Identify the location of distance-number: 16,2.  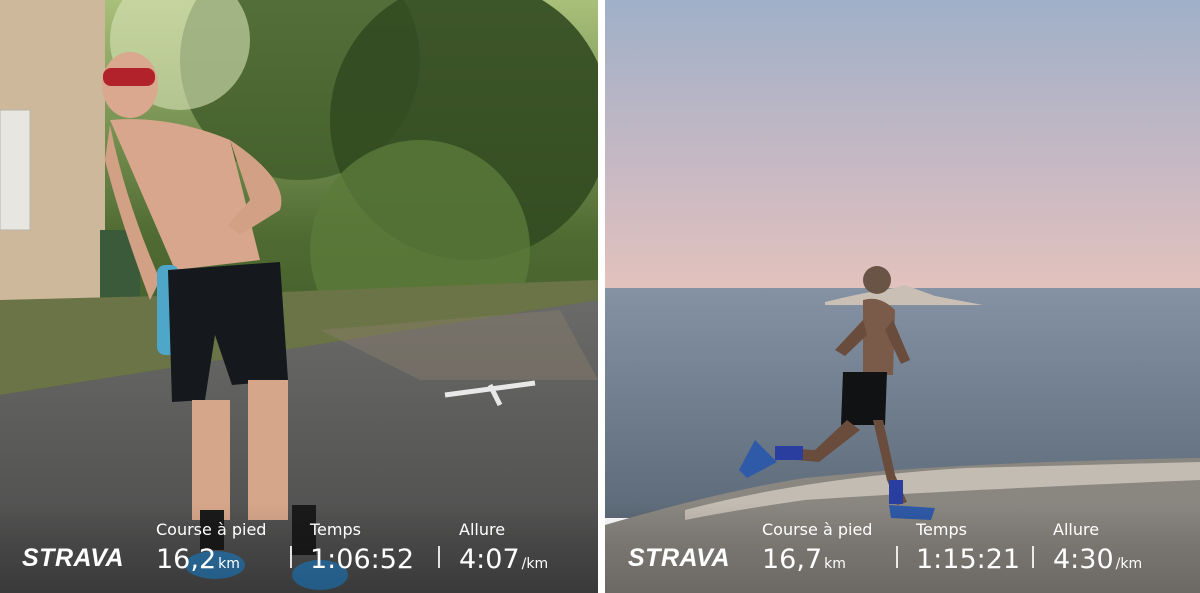
(186, 559).